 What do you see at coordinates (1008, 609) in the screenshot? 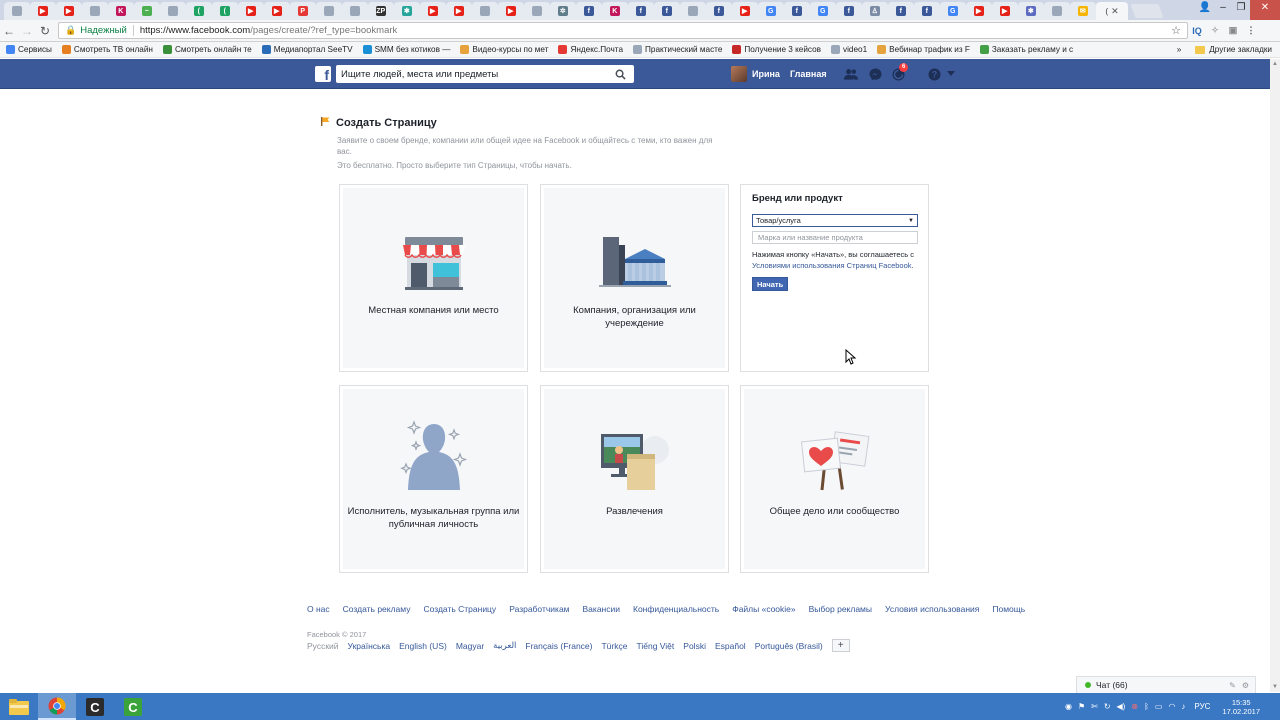
I see `footer-link: Помощь` at bounding box center [1008, 609].